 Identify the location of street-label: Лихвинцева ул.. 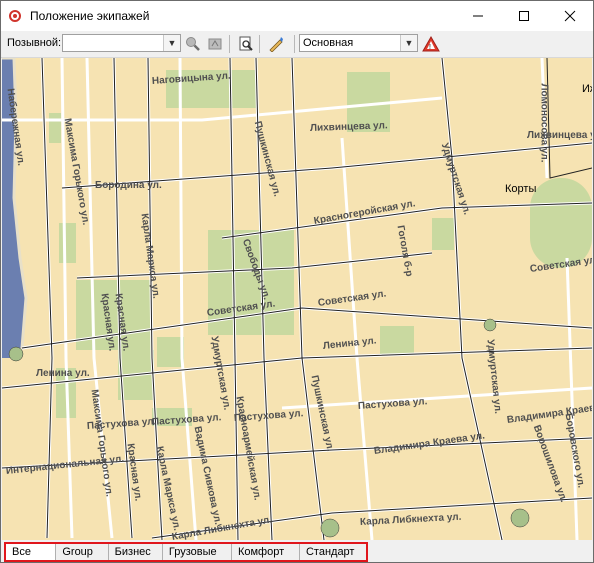
(559, 135).